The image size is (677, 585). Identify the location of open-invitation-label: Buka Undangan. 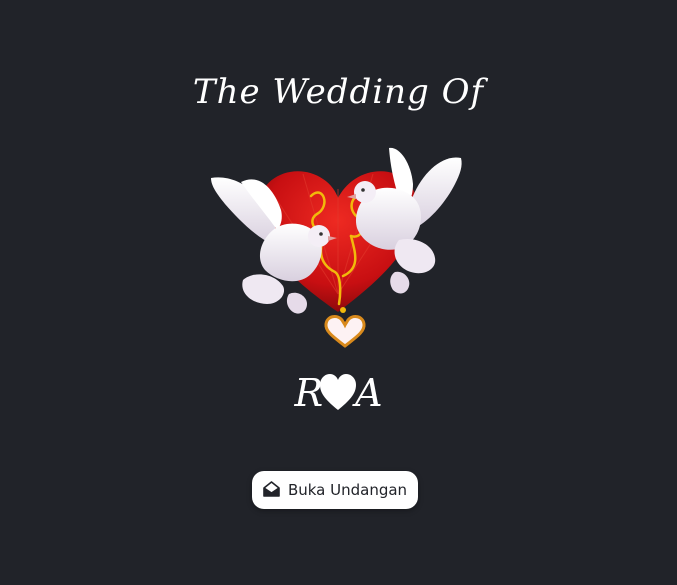
(347, 490).